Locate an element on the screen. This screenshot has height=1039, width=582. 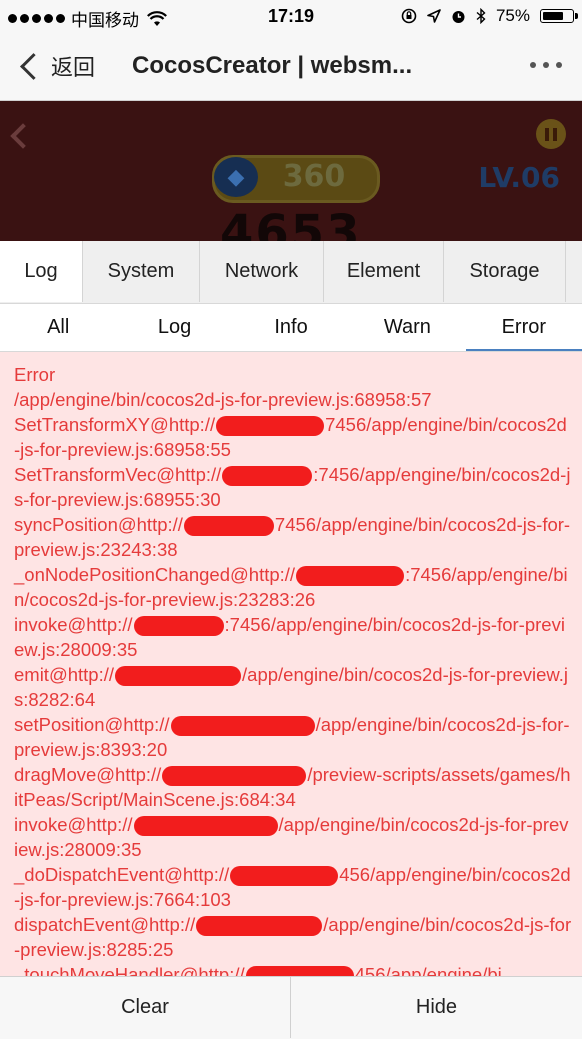
console-tabs: Log System Network Element Storage is located at coordinates (291, 272).